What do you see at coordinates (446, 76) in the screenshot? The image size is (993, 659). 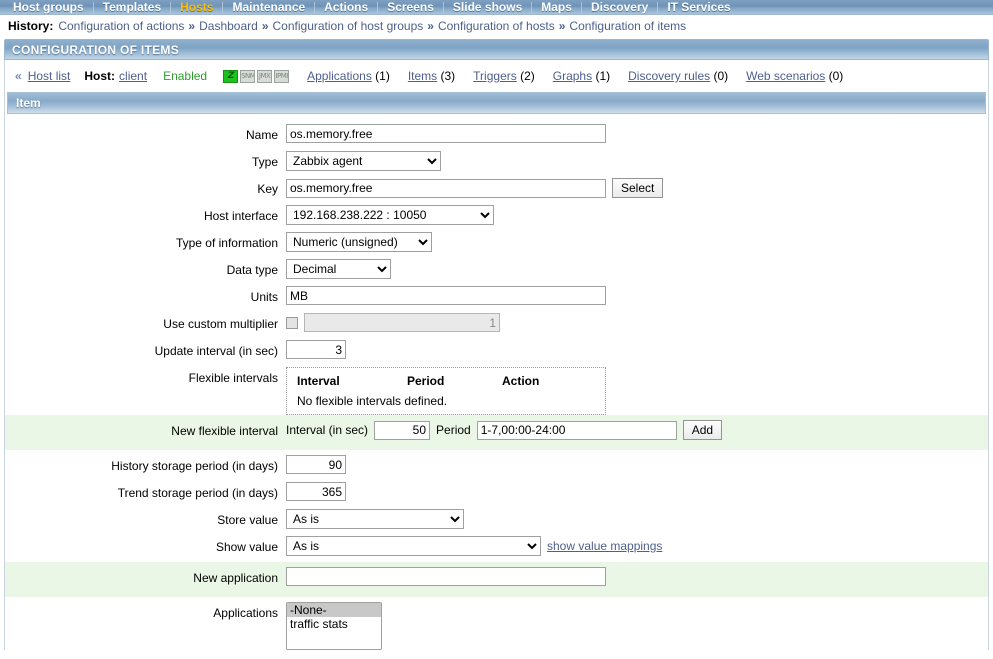 I see `host-link-count: (3)` at bounding box center [446, 76].